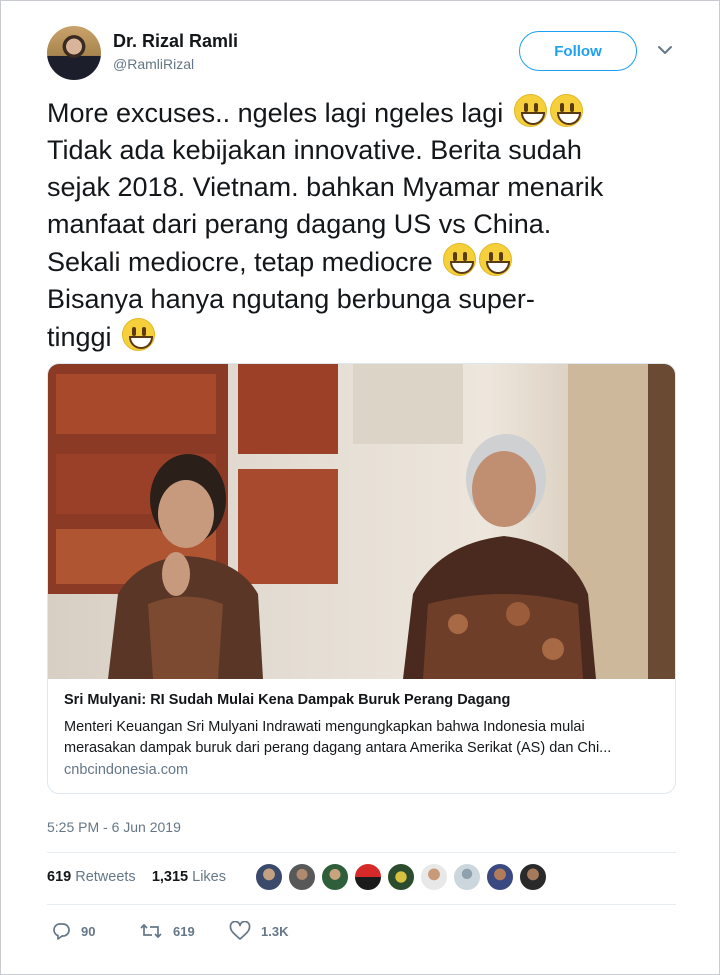  Describe the element at coordinates (126, 770) in the screenshot. I see `card-domain: cnbcindonesia.com` at that location.